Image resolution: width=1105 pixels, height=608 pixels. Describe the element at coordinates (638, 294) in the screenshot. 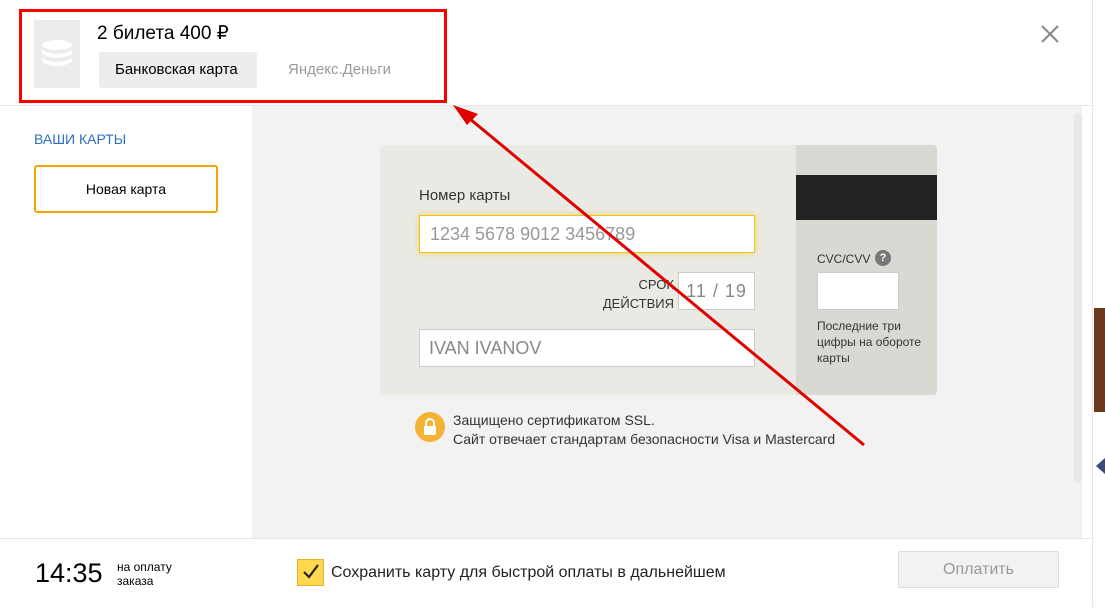

I see `expiry-label: СРОК ДЕЙСТВИЯ` at that location.